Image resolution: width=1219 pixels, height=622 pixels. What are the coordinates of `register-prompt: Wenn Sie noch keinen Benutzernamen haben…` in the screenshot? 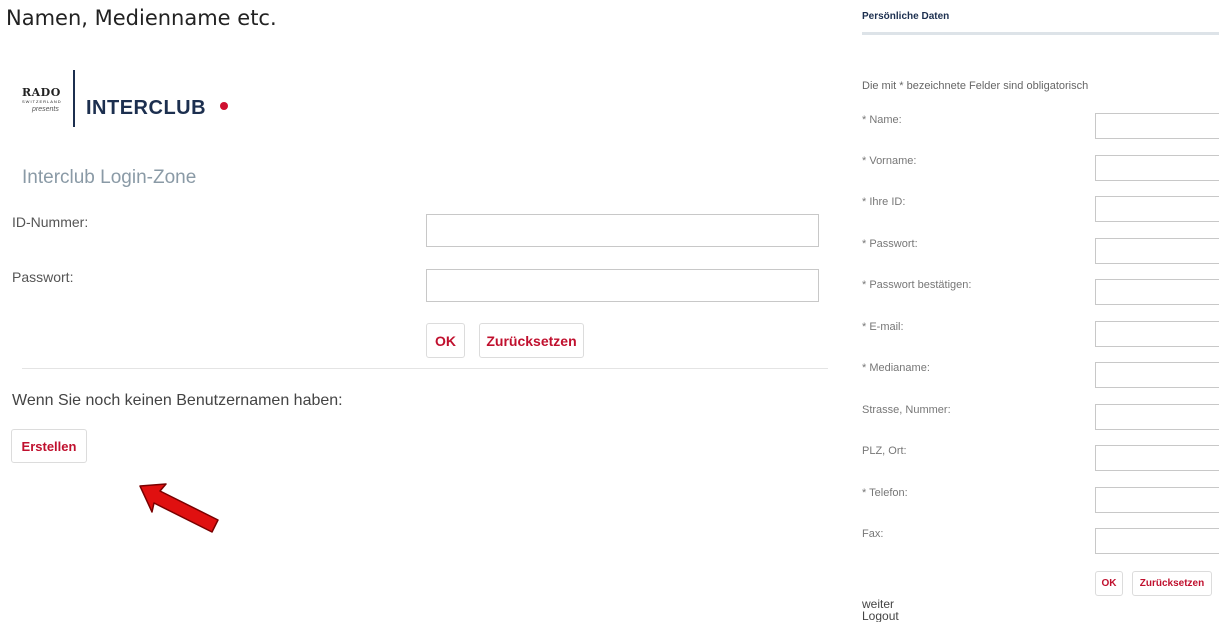 It's located at (177, 400).